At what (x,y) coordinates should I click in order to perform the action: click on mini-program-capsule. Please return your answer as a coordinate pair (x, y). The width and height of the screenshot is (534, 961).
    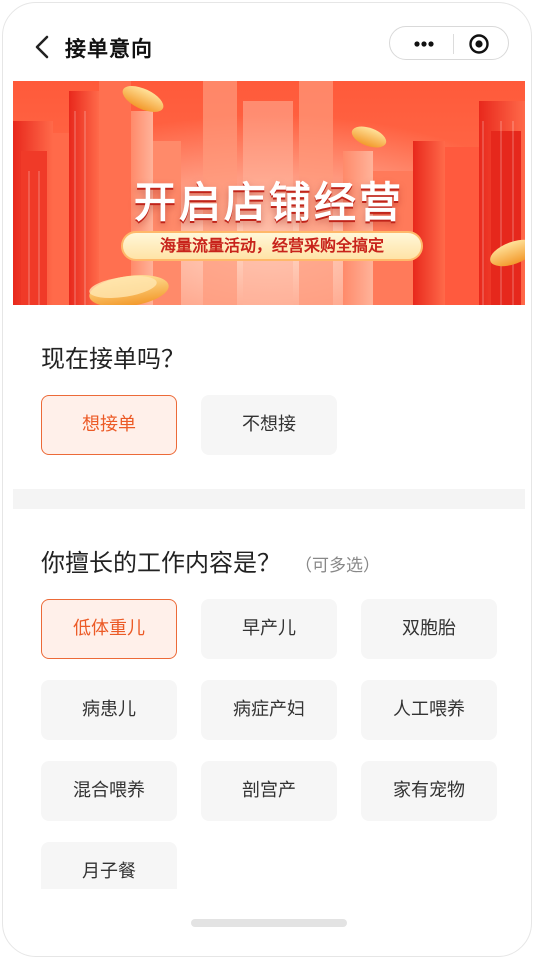
    Looking at the image, I should click on (449, 43).